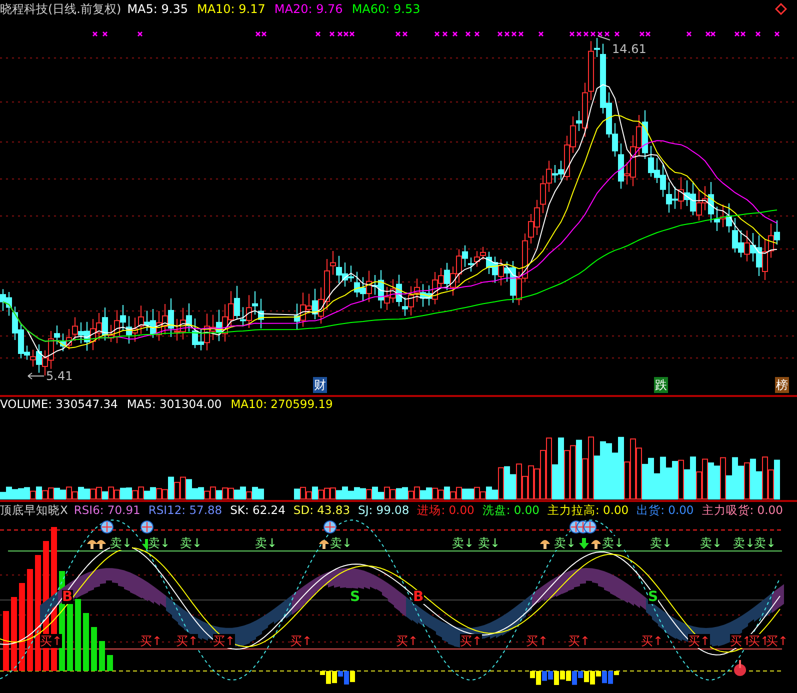 The height and width of the screenshot is (693, 797). What do you see at coordinates (231, 9) in the screenshot?
I see `ma-value: MA10: 9.17` at bounding box center [231, 9].